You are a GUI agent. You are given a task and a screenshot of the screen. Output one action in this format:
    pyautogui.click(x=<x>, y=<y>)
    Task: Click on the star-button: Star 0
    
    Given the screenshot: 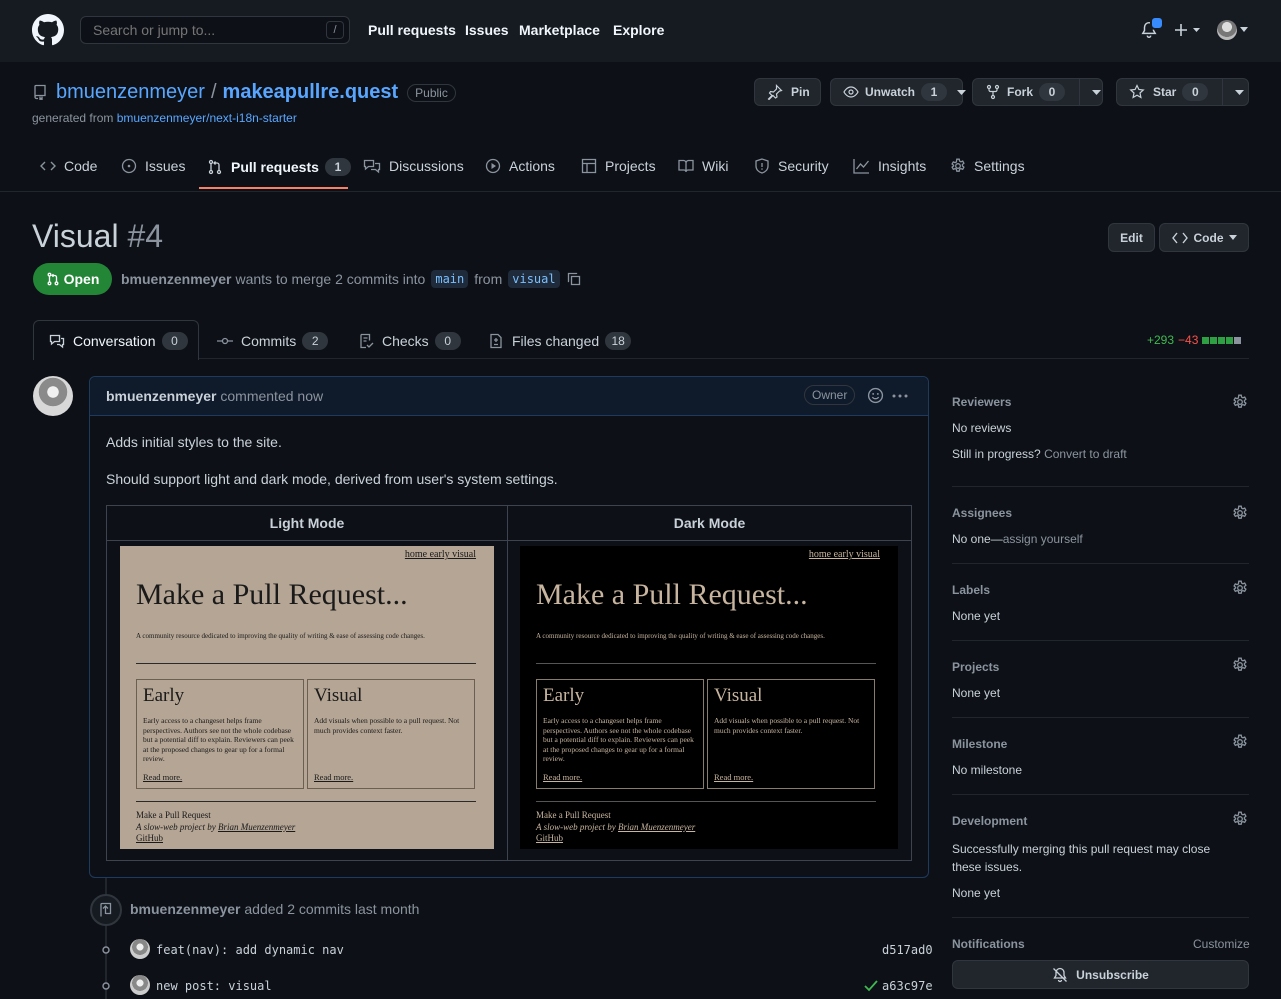 What is the action you would take?
    pyautogui.click(x=1182, y=92)
    